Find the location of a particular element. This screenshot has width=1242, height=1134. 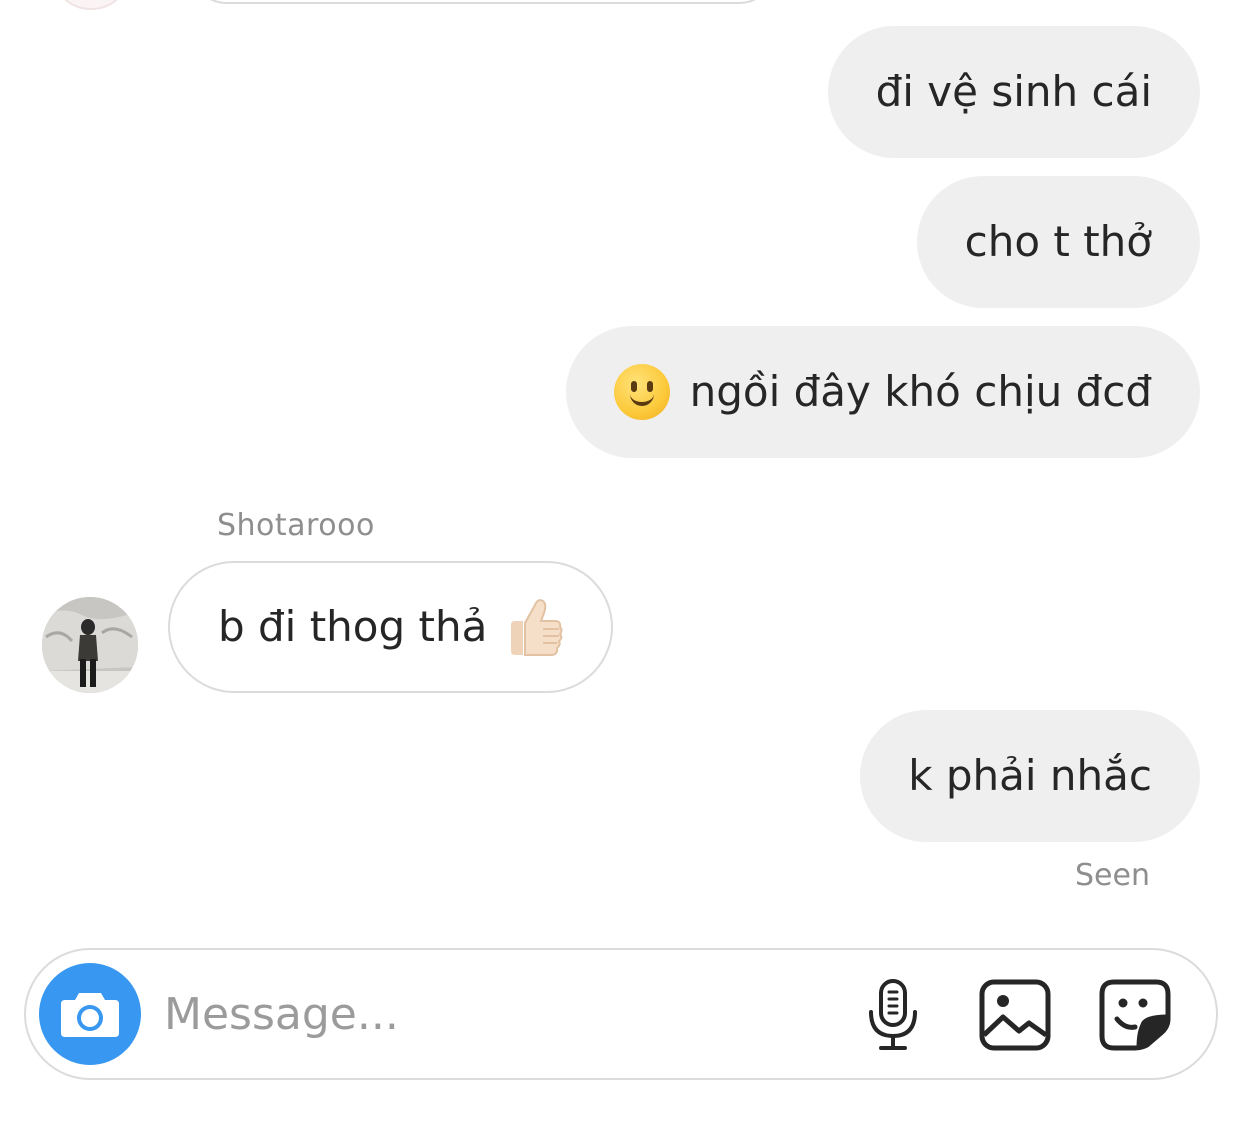

message-bubble-incoming: b đi thog thả is located at coordinates (391, 627).